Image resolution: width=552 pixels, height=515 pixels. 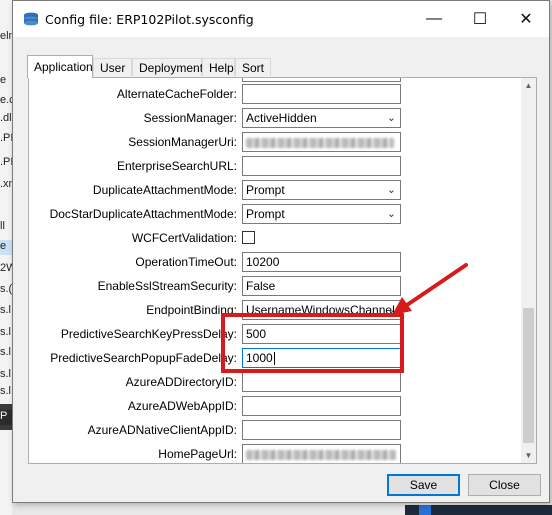 What do you see at coordinates (528, 455) in the screenshot?
I see `scroll-down-icon: ▼` at bounding box center [528, 455].